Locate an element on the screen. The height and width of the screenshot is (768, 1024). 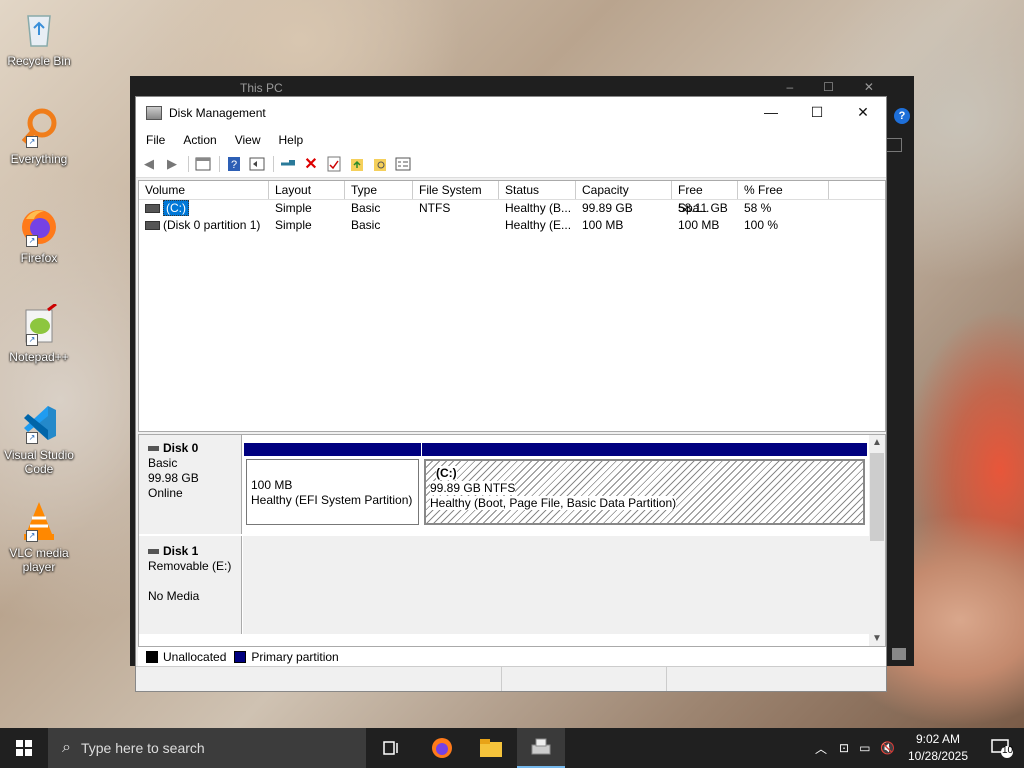
disk-management-icon is located at coordinates (541, 748).